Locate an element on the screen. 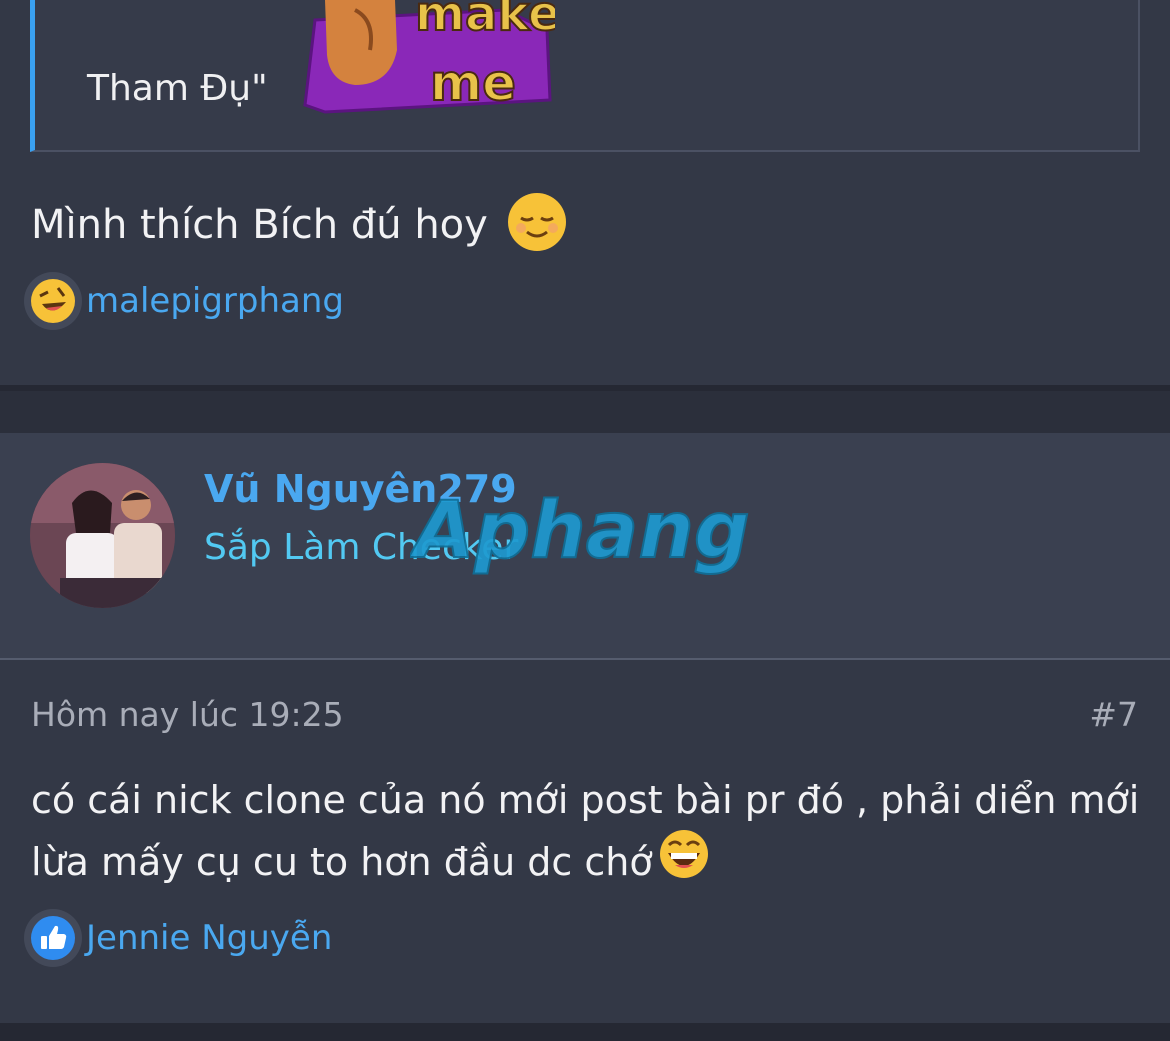 Image resolution: width=1170 pixels, height=1041 pixels. like-reaction-icon is located at coordinates (53, 938).